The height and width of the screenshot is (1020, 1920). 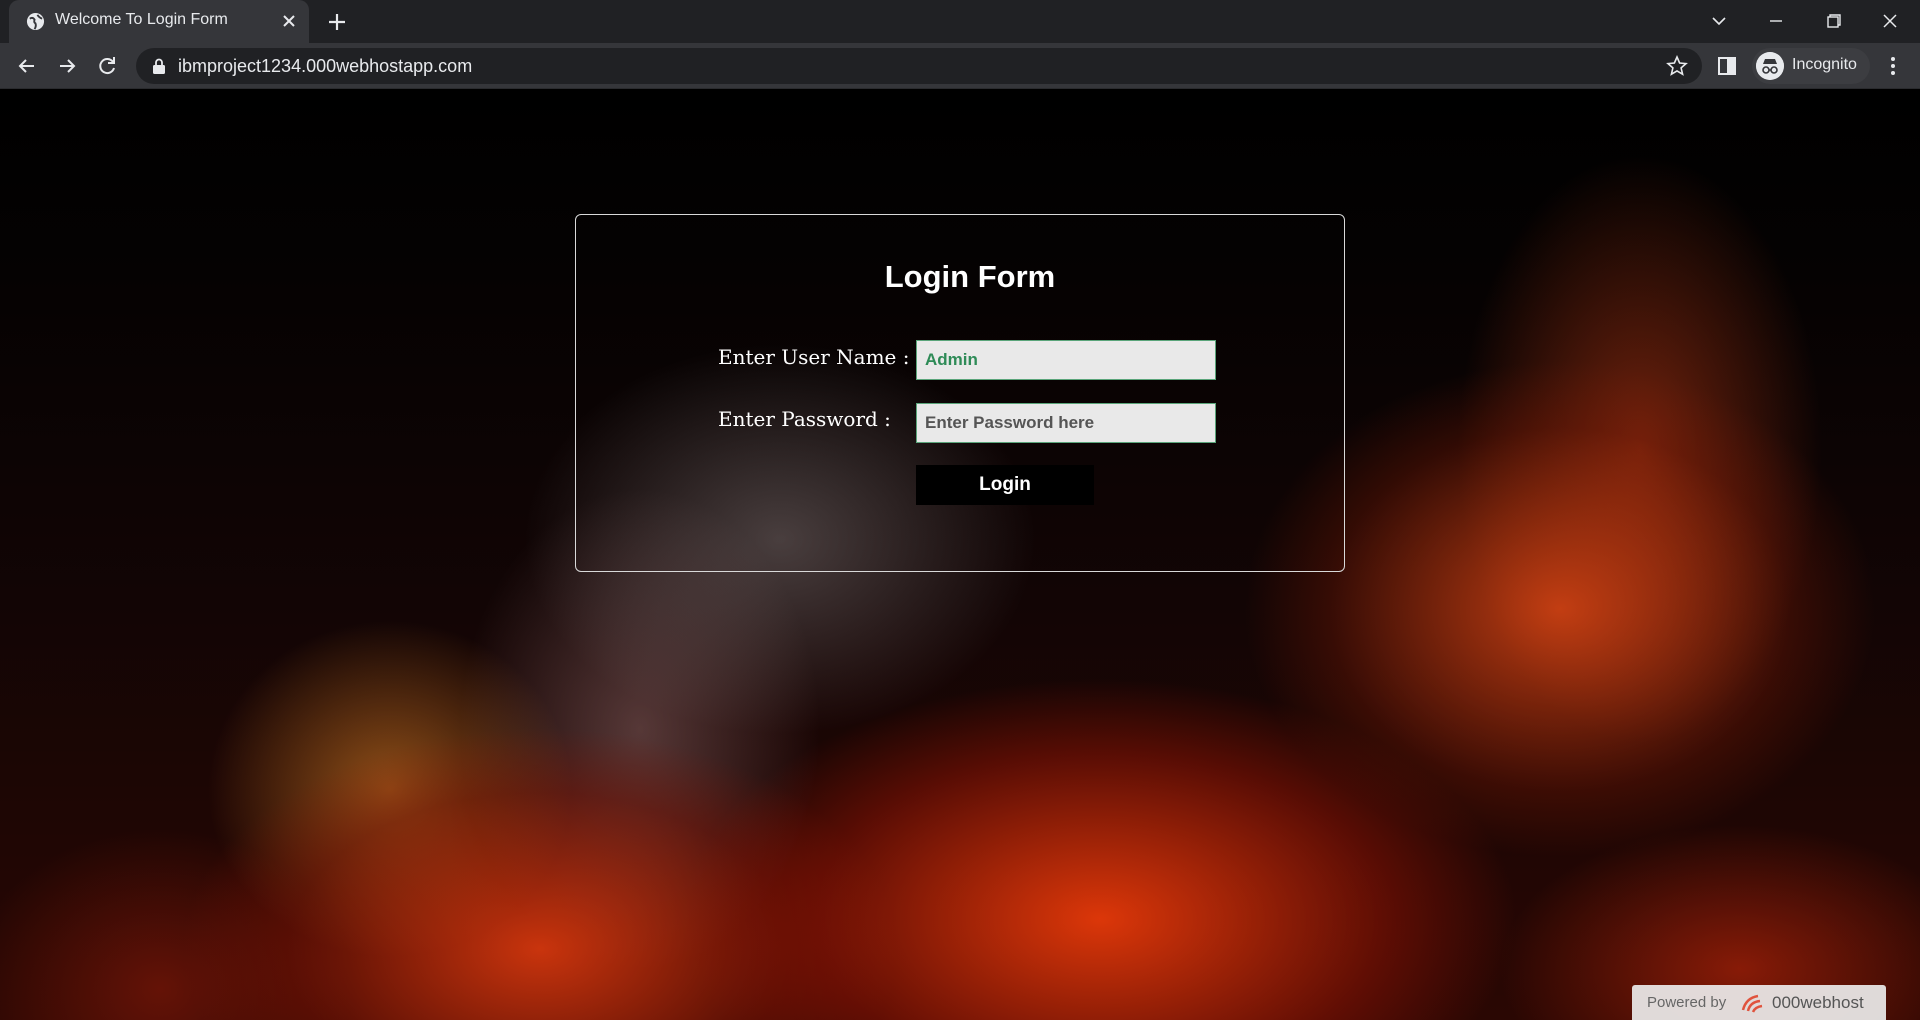 What do you see at coordinates (1833, 21) in the screenshot?
I see `restore-icon` at bounding box center [1833, 21].